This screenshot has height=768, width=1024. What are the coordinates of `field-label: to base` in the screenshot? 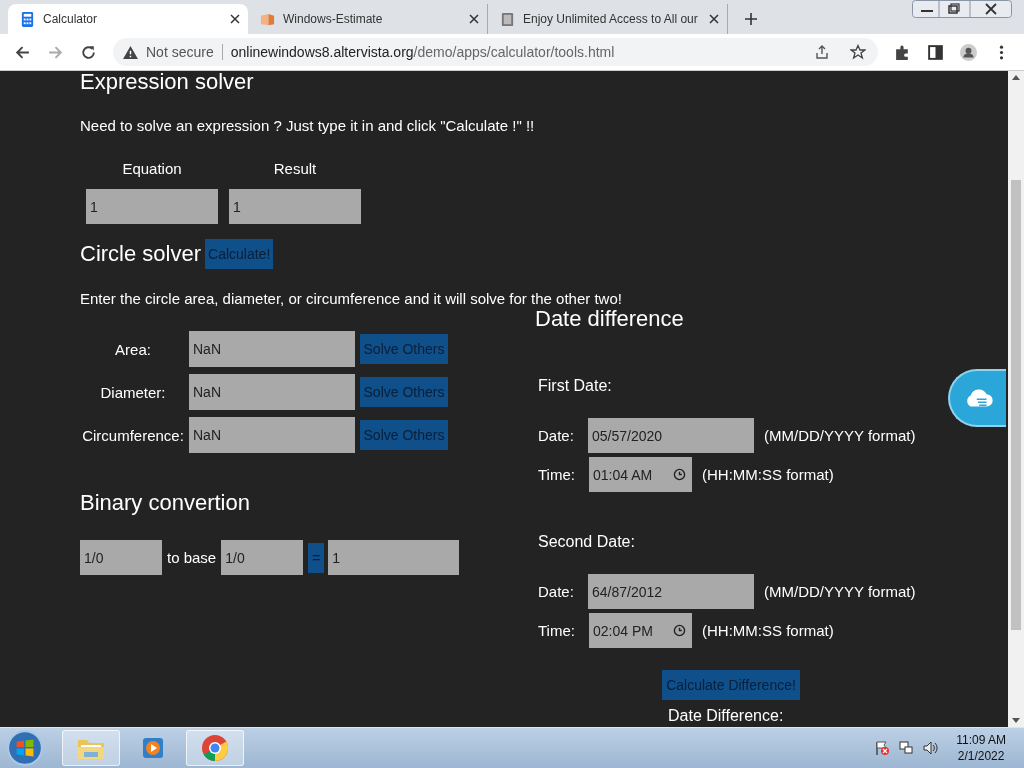 It's located at (192, 557).